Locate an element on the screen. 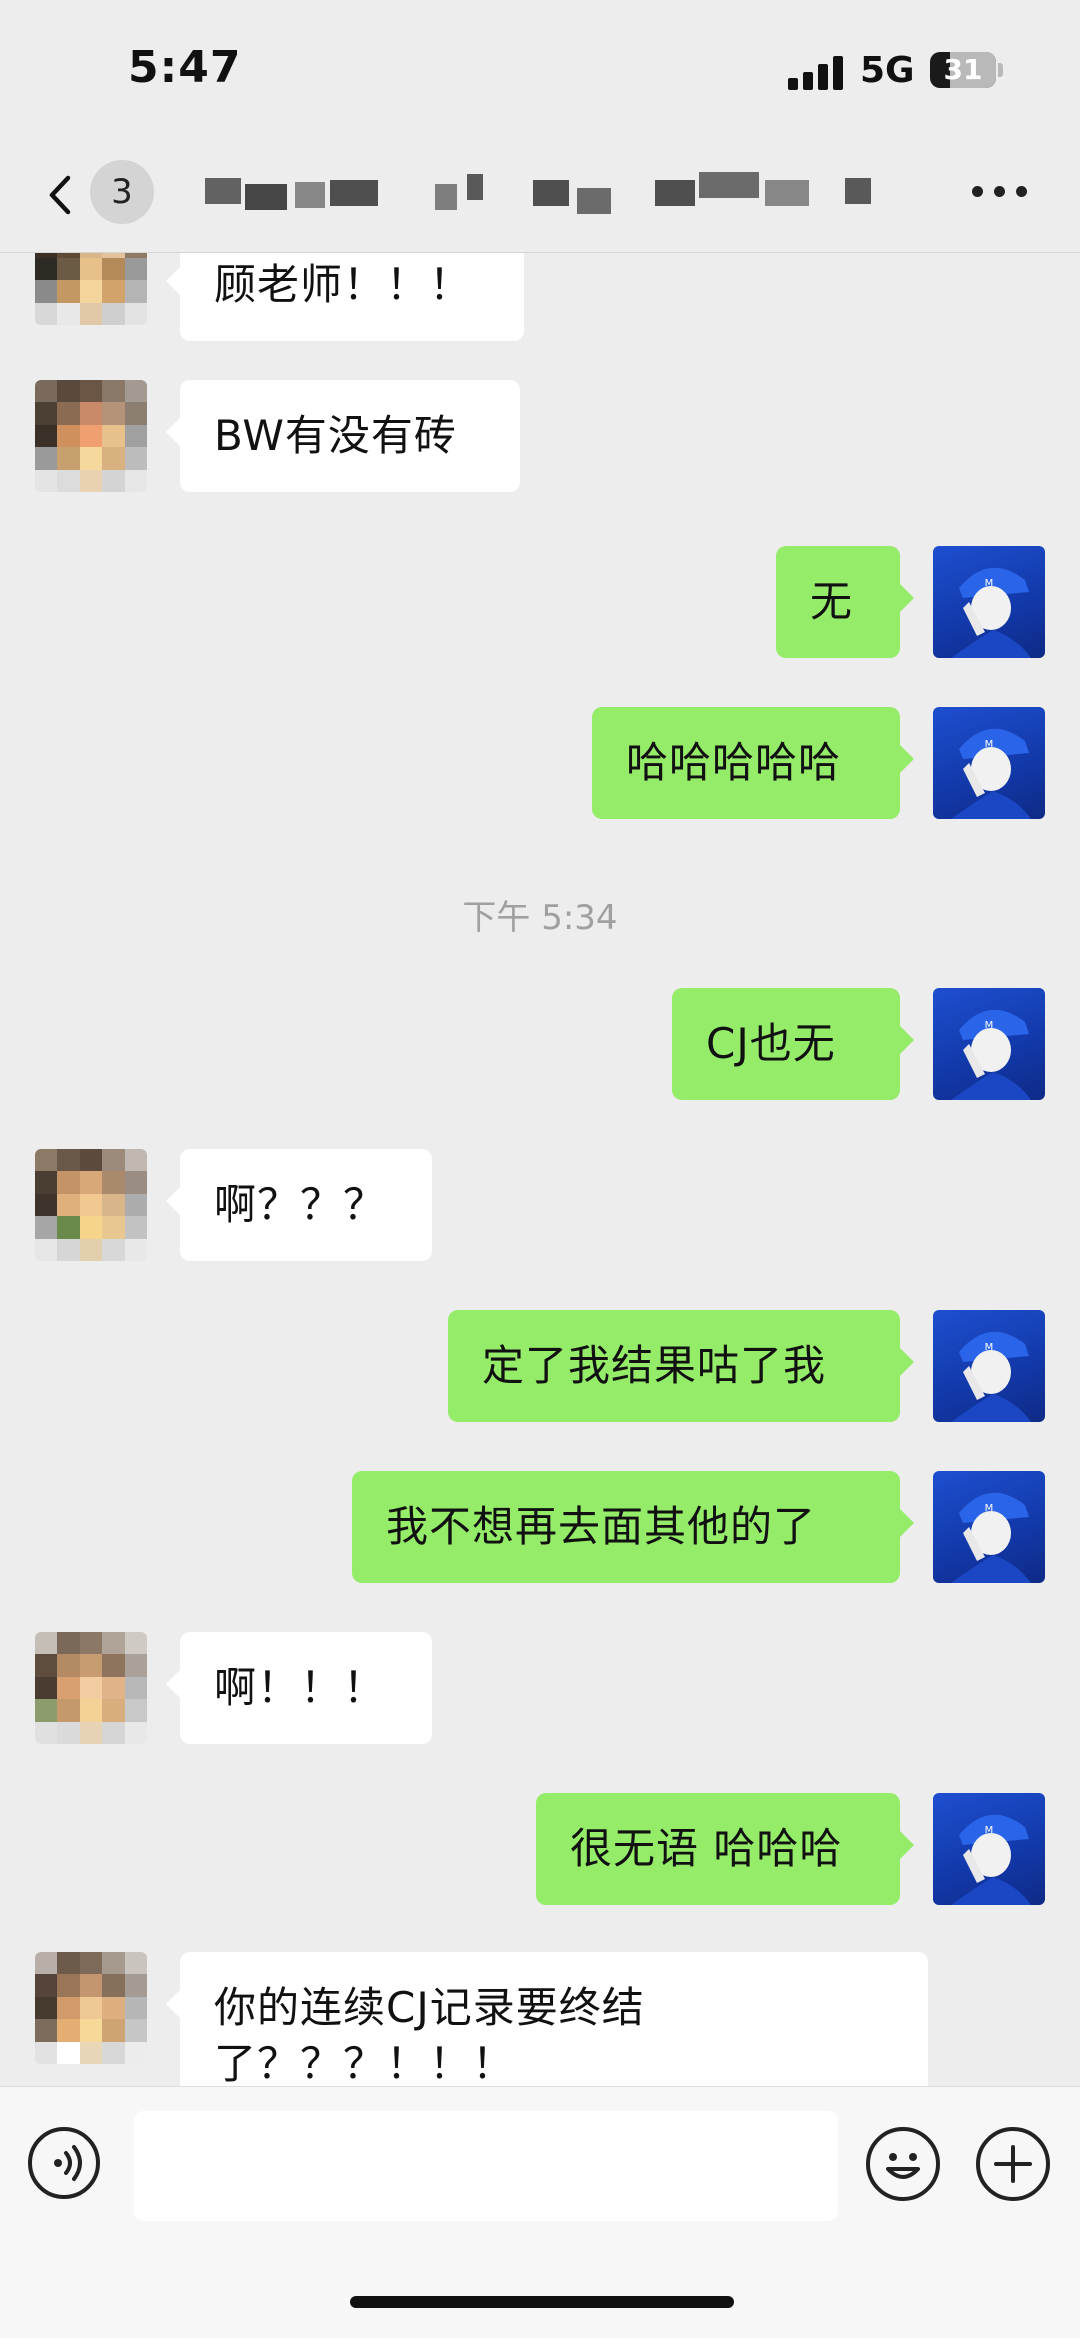  message-bubble: 我不想再去面其他的了 is located at coordinates (633, 1527).